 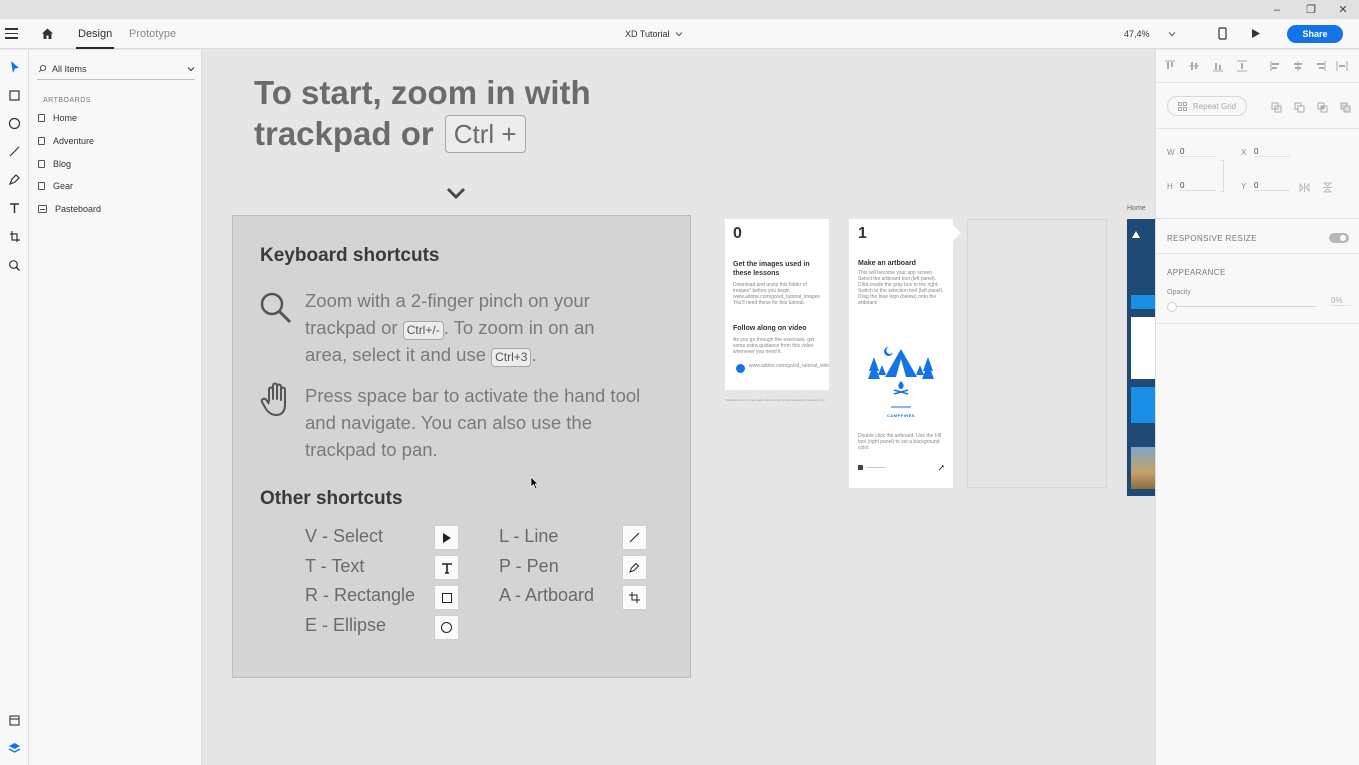 What do you see at coordinates (789, 366) in the screenshot?
I see `step-0-link: www.adobe.com/go/xd_tutorial_video` at bounding box center [789, 366].